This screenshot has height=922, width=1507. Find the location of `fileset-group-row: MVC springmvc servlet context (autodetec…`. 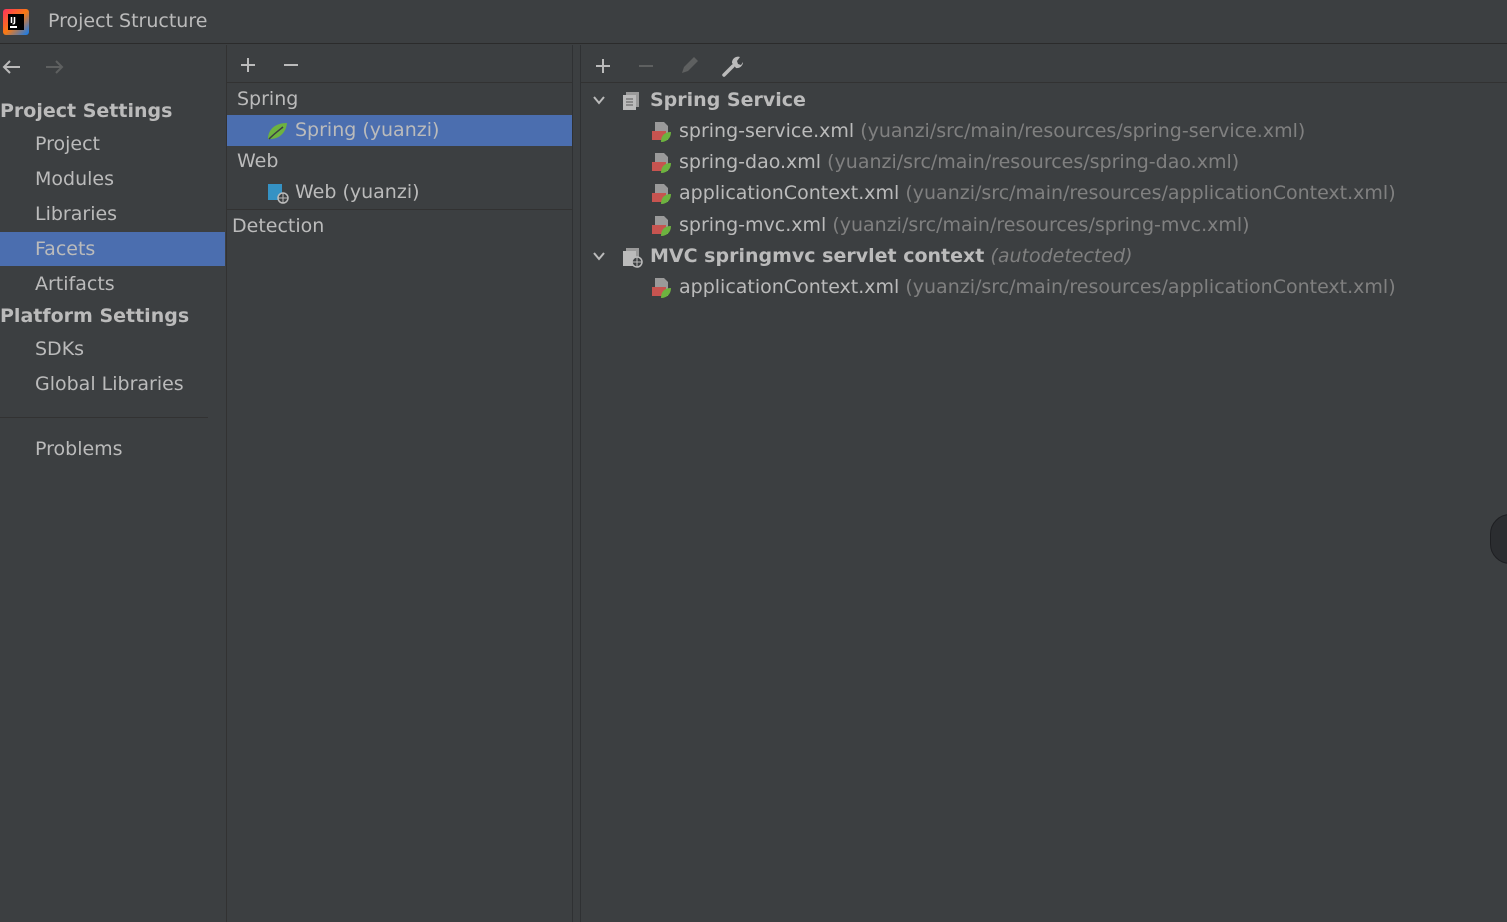

fileset-group-row: MVC springmvc servlet context (autodetec… is located at coordinates (1044, 256).